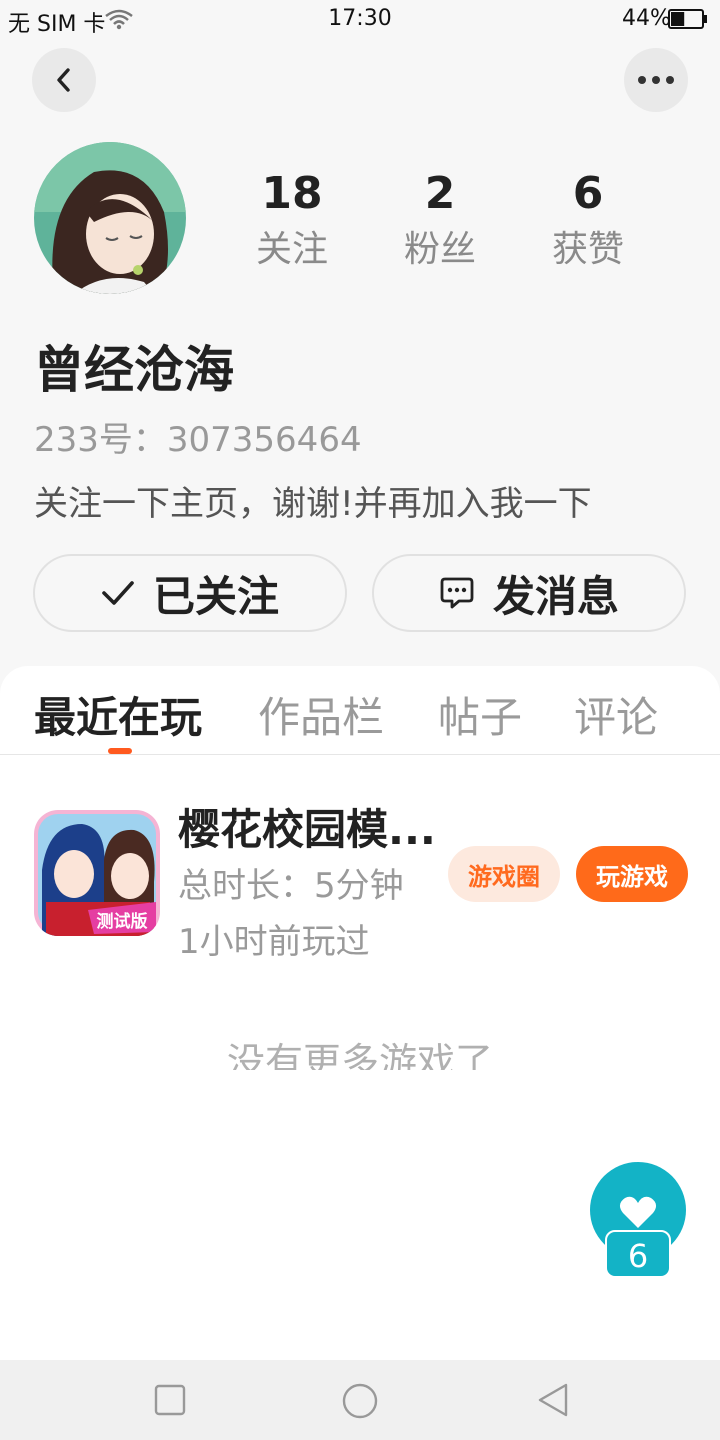 The width and height of the screenshot is (720, 1440). What do you see at coordinates (291, 249) in the screenshot?
I see `stat-label: 关注` at bounding box center [291, 249].